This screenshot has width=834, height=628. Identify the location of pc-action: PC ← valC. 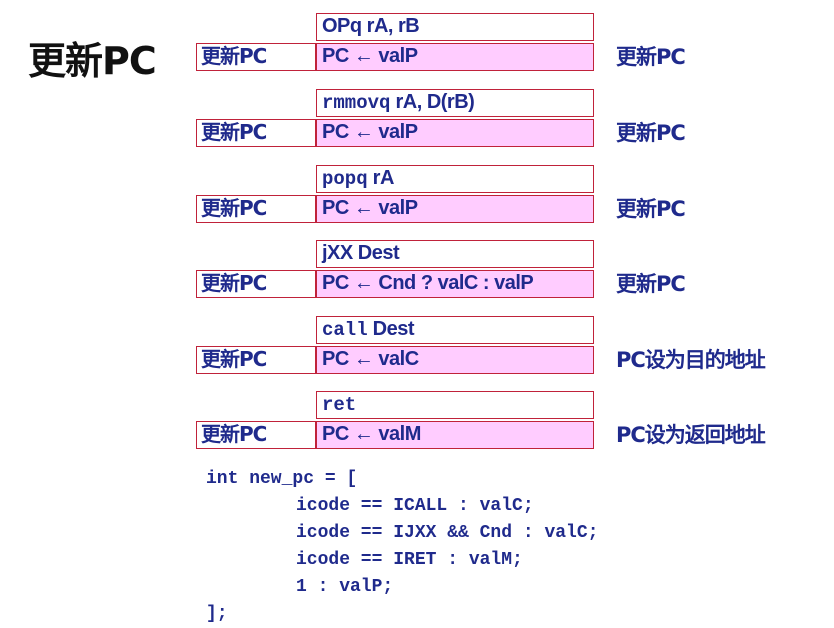
(455, 360).